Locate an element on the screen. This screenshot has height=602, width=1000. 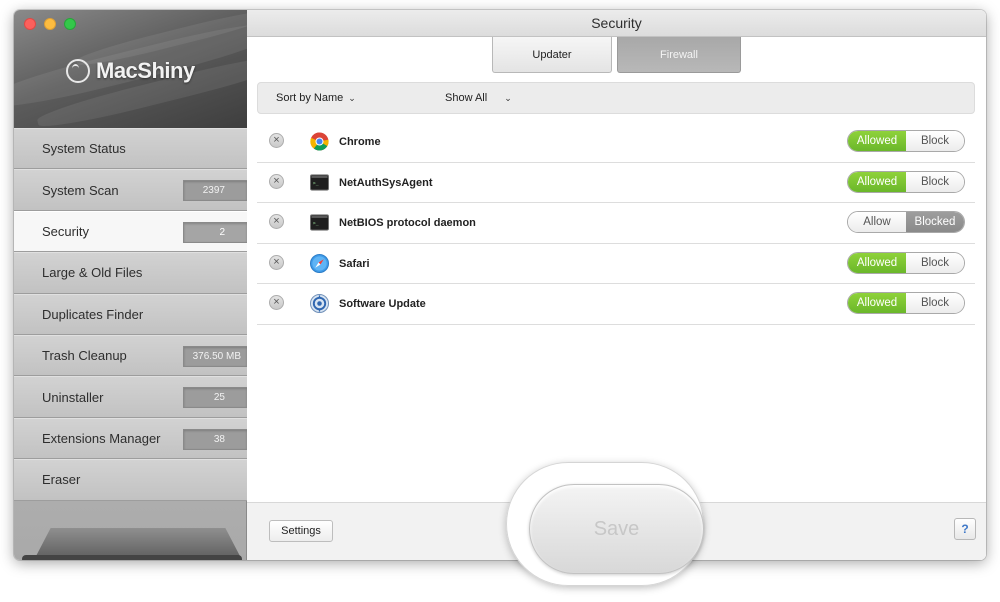
macshiny-logo: MacShiny is located at coordinates (130, 71).